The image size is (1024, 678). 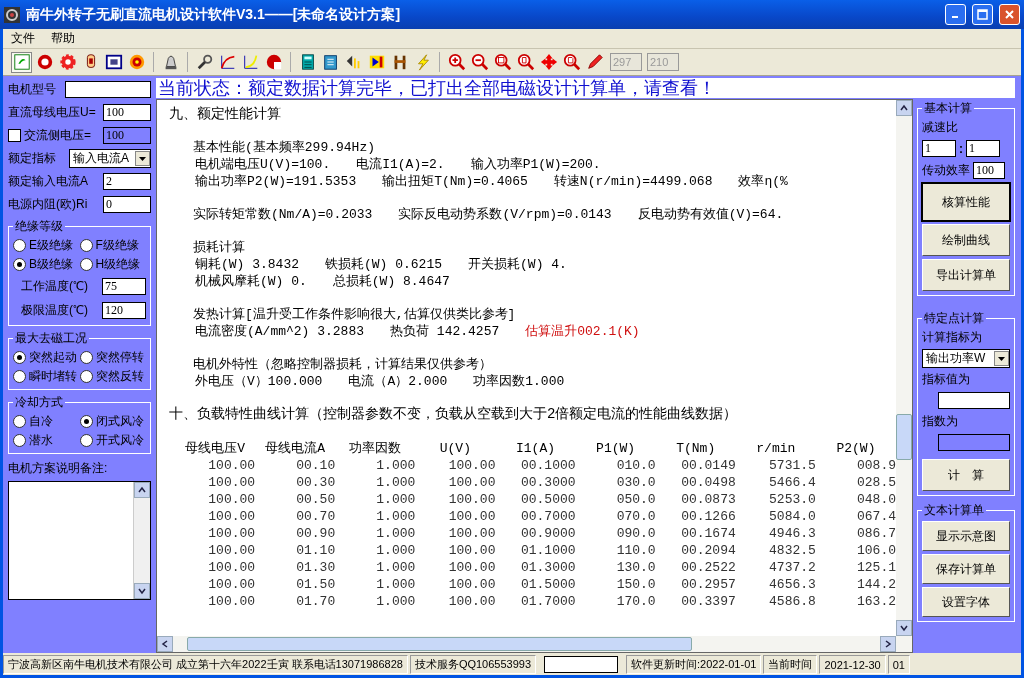 I want to click on zoom-page-icon, so click(x=525, y=62).